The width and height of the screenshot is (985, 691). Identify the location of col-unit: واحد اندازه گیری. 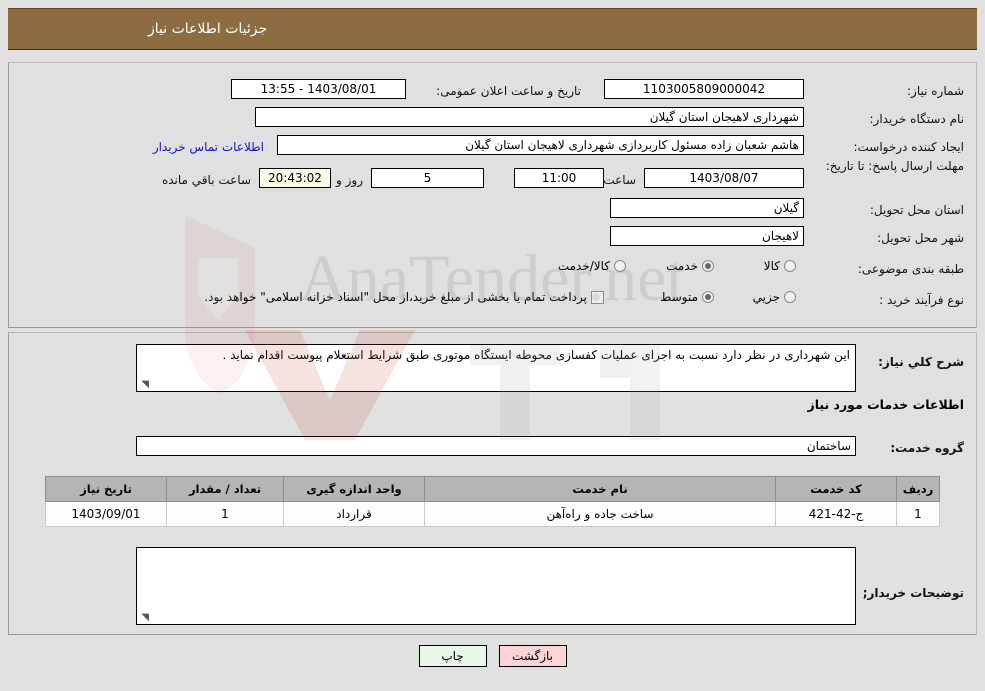
(354, 489).